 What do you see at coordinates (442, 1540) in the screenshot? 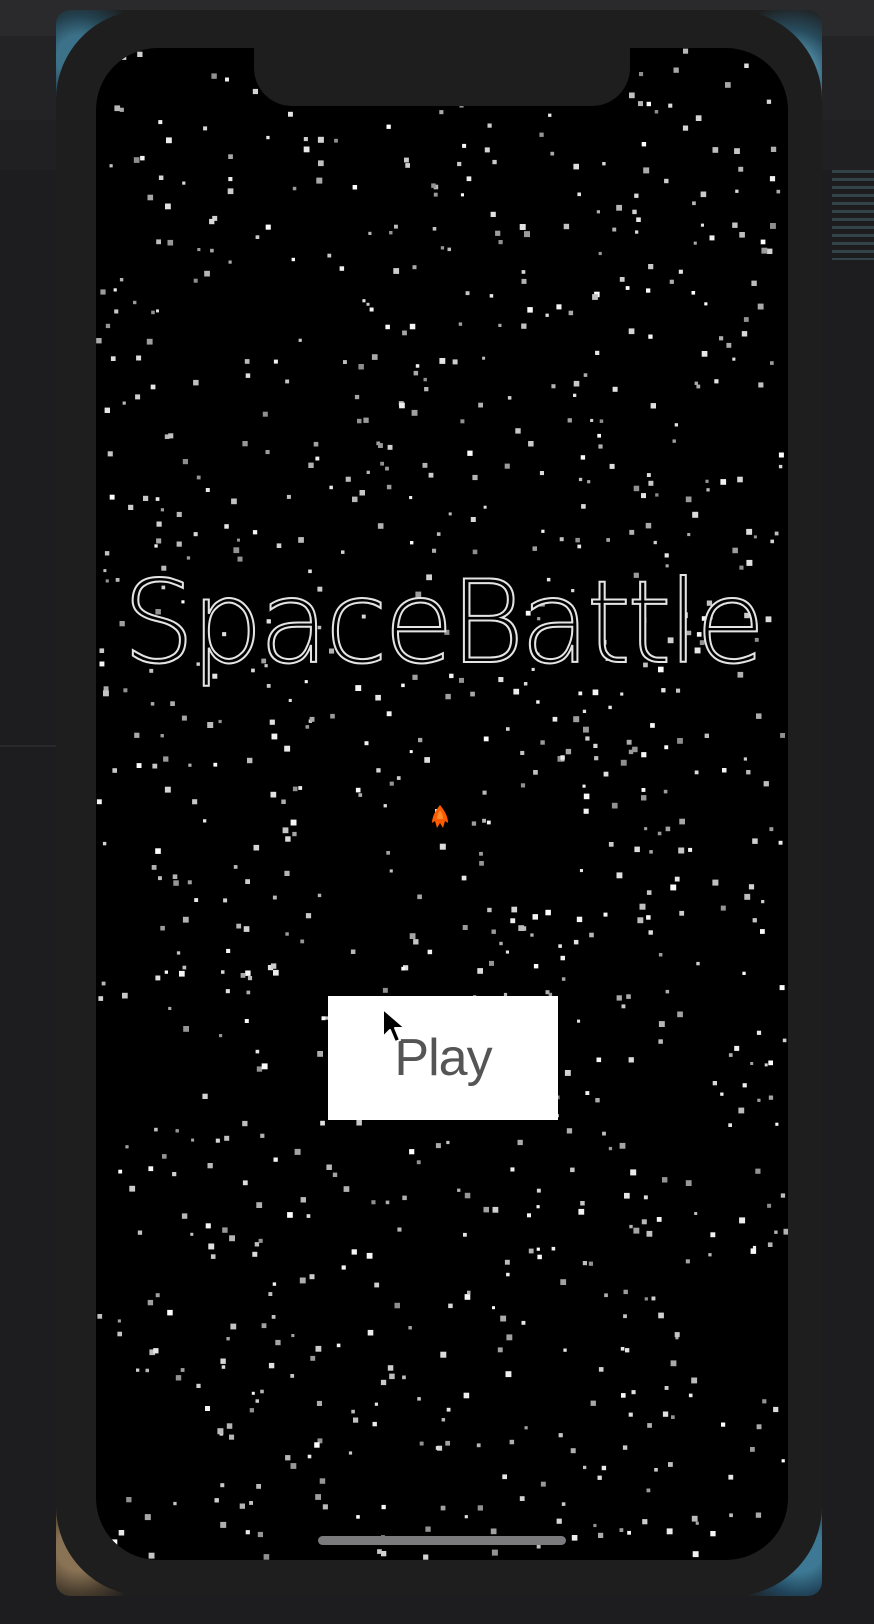
I see `home-indicator` at bounding box center [442, 1540].